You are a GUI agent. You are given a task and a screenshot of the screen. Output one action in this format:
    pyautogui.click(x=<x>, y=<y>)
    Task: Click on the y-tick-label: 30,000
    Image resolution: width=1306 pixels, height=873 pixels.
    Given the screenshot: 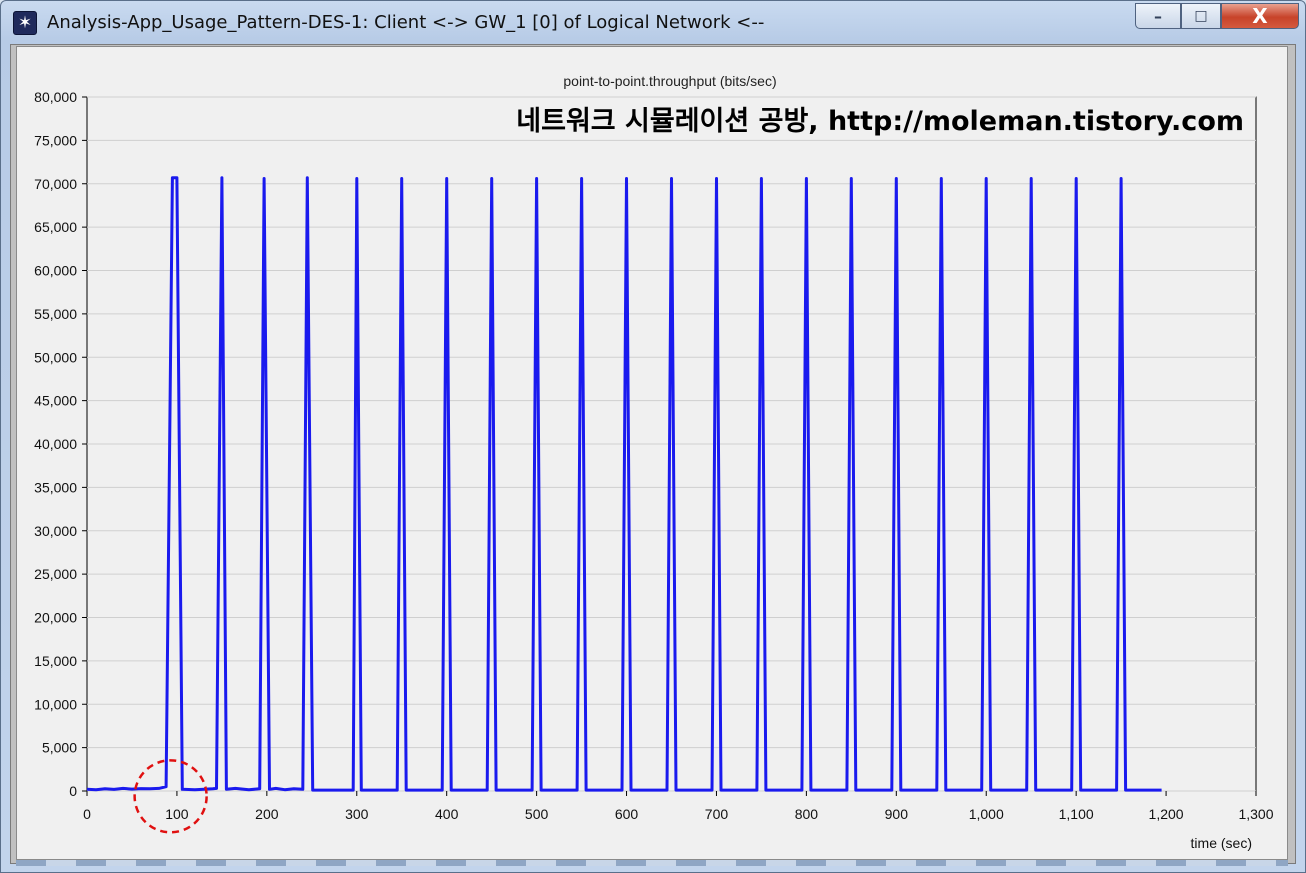 What is the action you would take?
    pyautogui.click(x=55, y=531)
    